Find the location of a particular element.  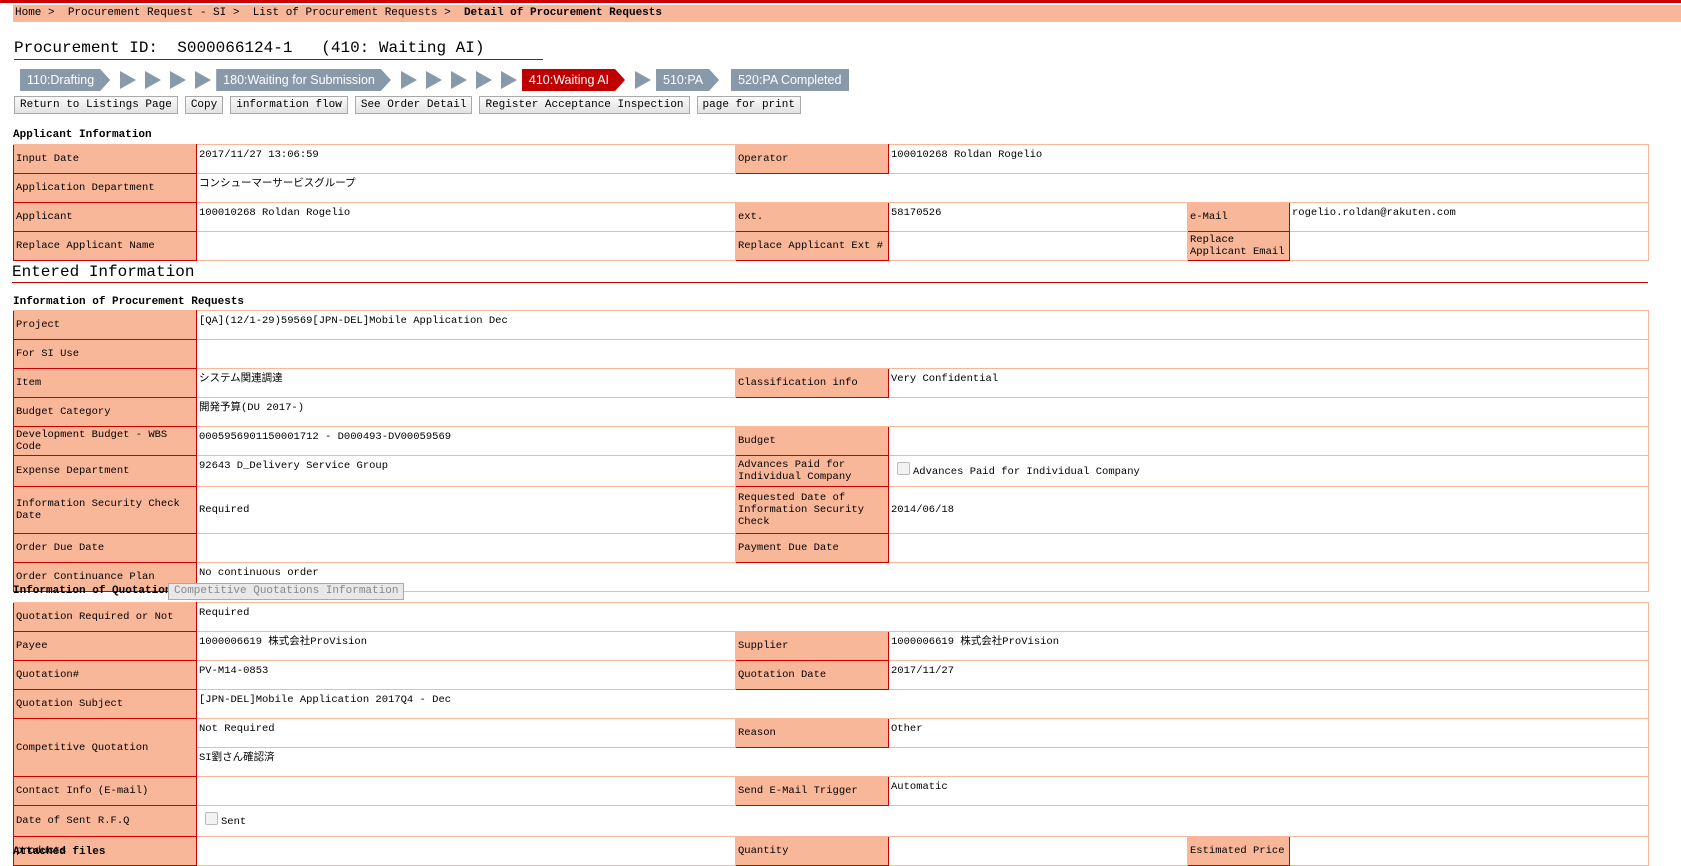

attached-files-title: Attached files is located at coordinates (59, 852).